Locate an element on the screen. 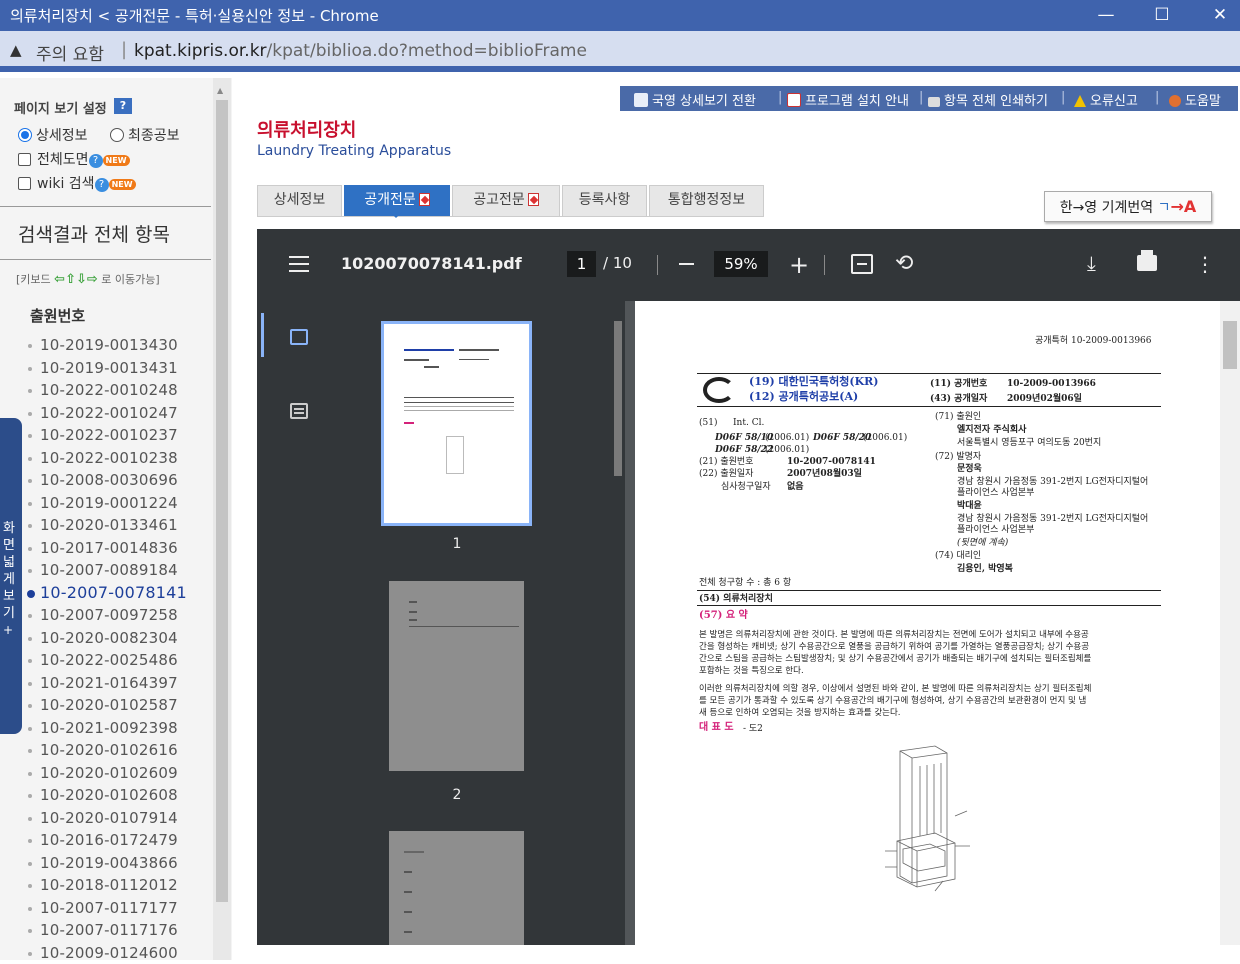 The image size is (1240, 964). security-warning-label: 주의 요함 is located at coordinates (70, 52).